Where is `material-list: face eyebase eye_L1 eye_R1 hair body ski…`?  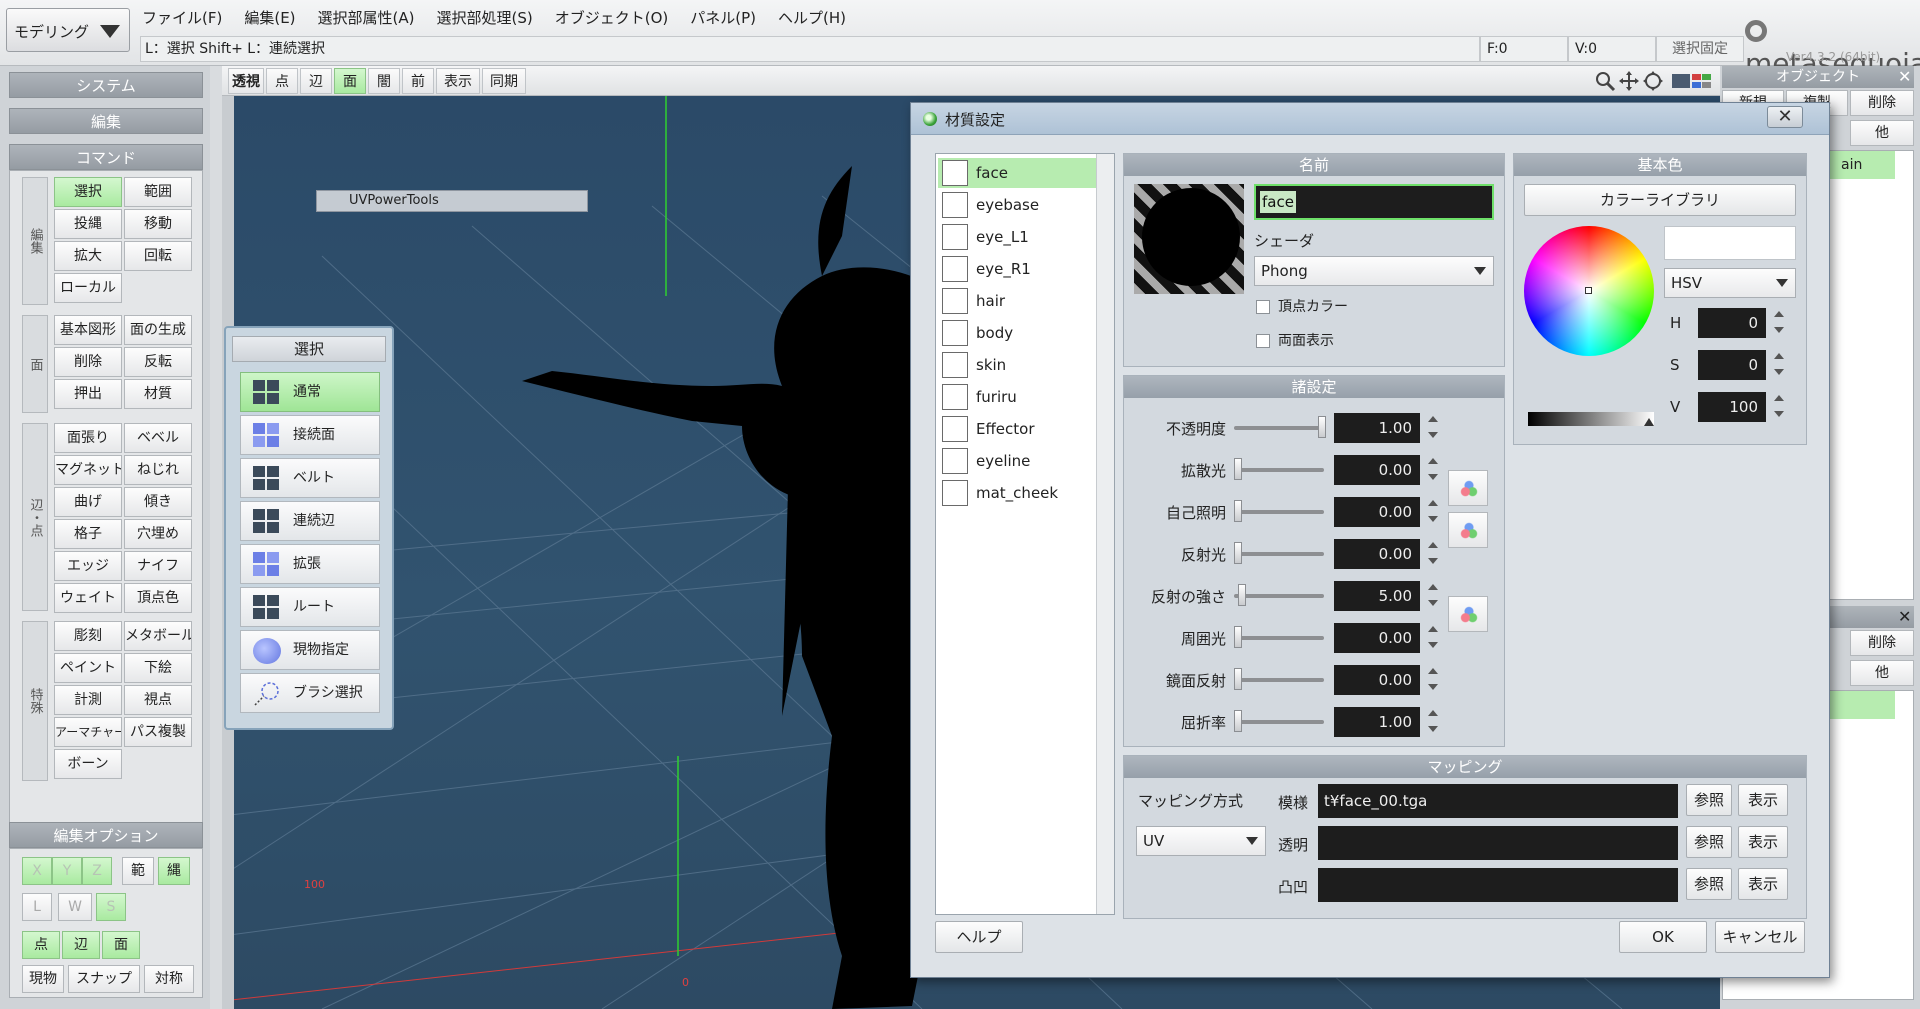
material-list: face eyebase eye_L1 eye_R1 hair body ski… is located at coordinates (1025, 534).